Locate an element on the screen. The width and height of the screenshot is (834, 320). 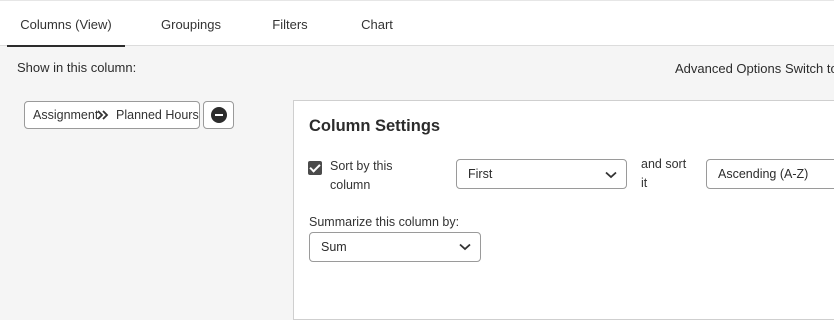
sort-order-select: First is located at coordinates (541, 174).